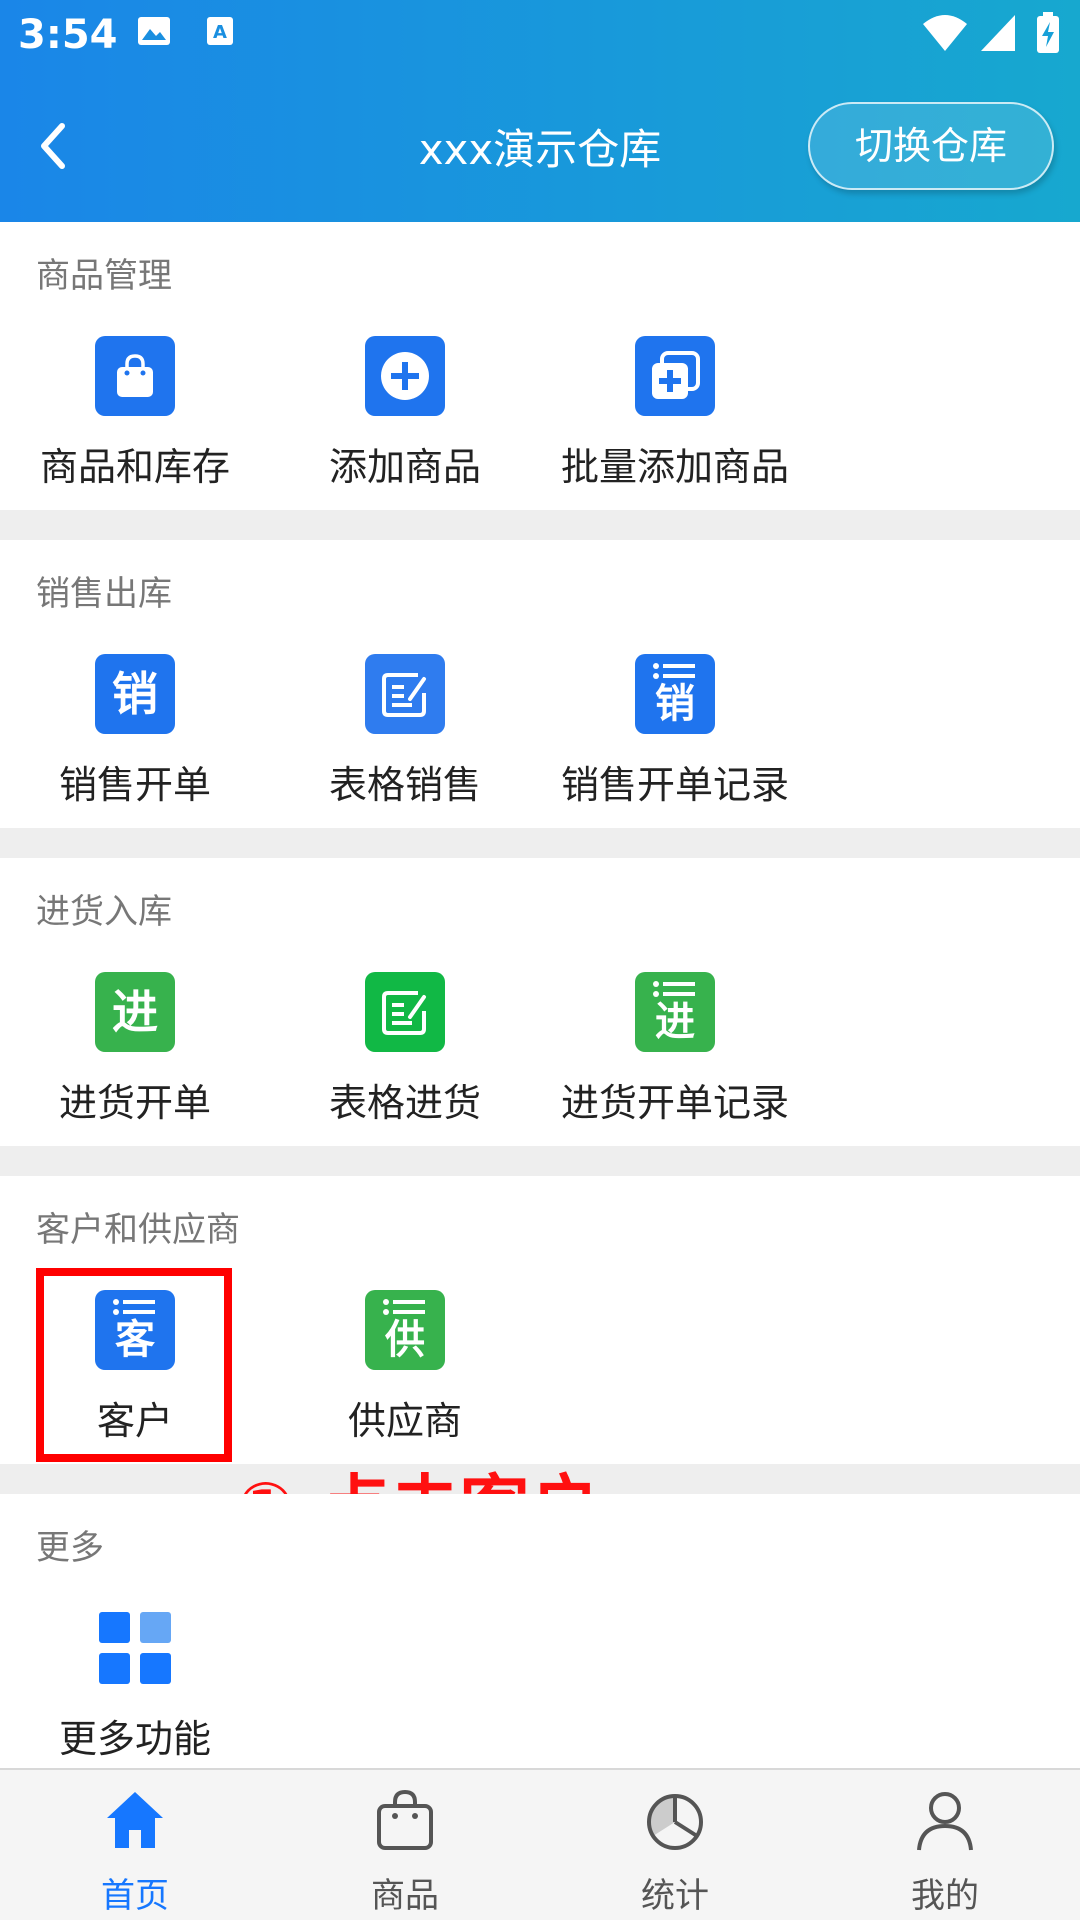 The width and height of the screenshot is (1080, 1920). I want to click on nav-mine: 我的, so click(945, 1853).